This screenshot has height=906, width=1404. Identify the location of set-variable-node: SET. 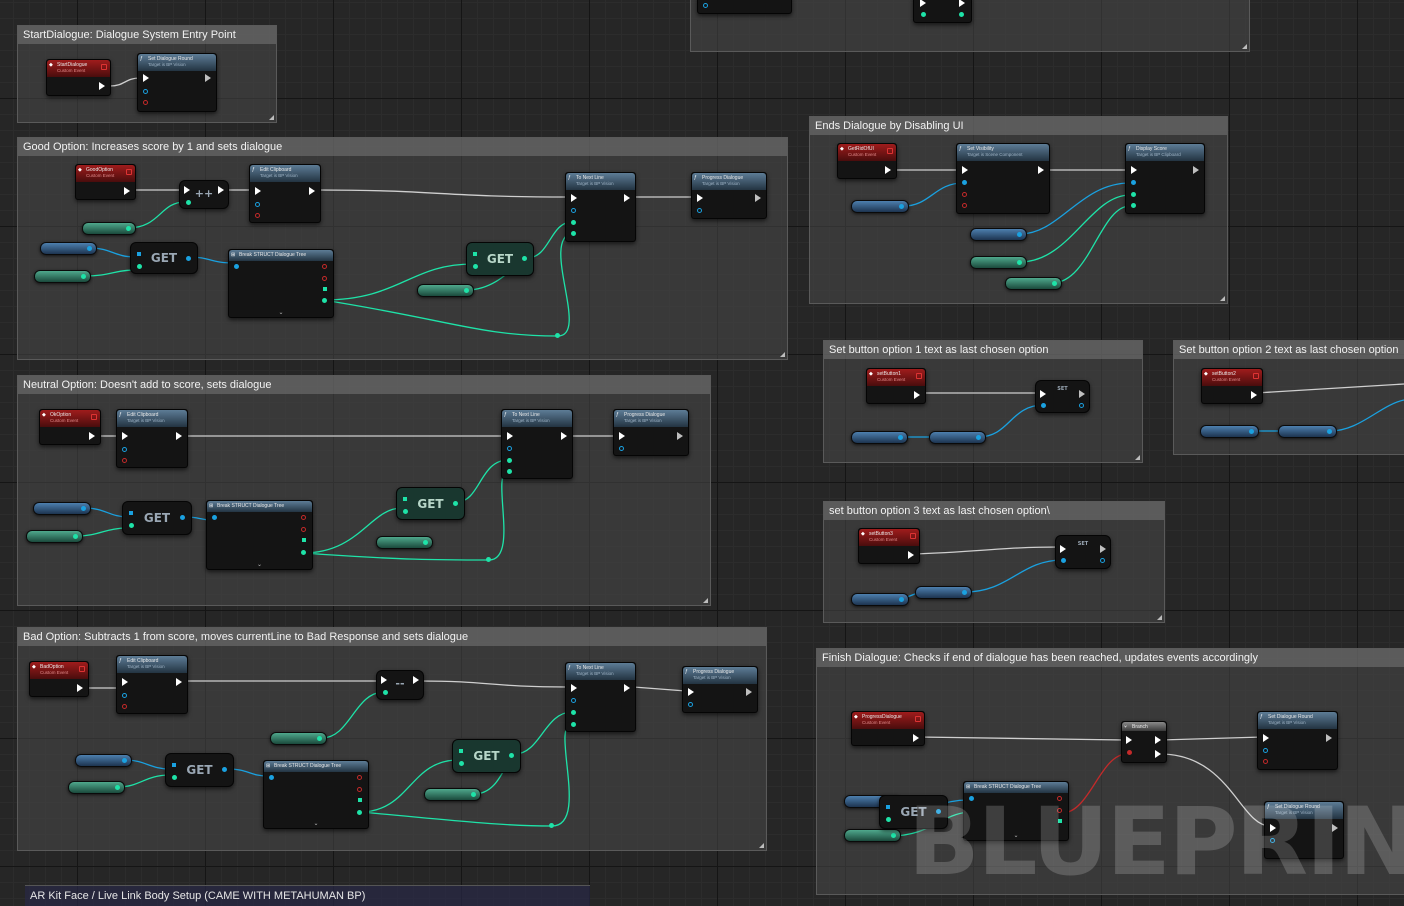
(1062, 396).